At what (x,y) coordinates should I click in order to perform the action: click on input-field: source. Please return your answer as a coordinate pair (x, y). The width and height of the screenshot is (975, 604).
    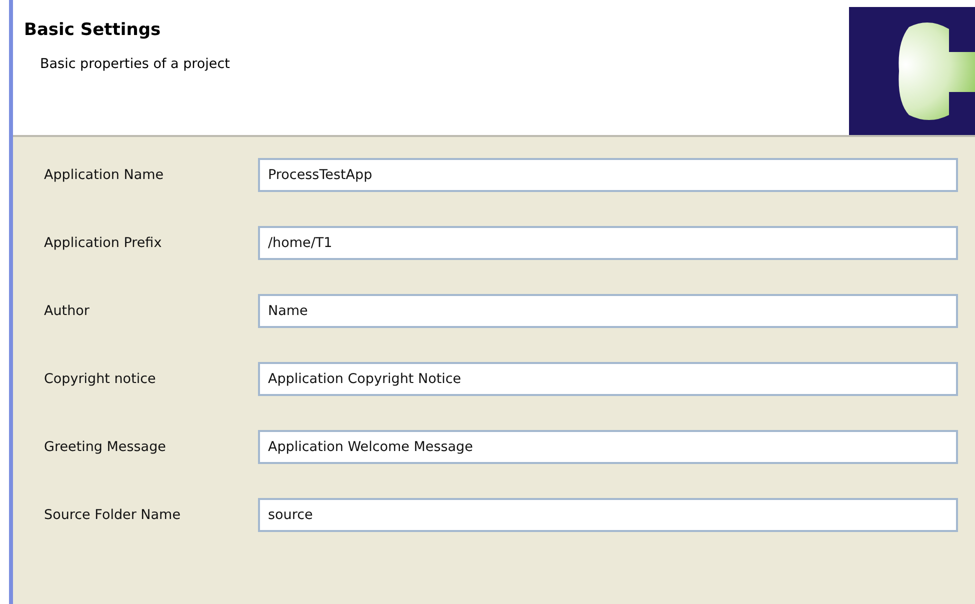
    Looking at the image, I should click on (608, 515).